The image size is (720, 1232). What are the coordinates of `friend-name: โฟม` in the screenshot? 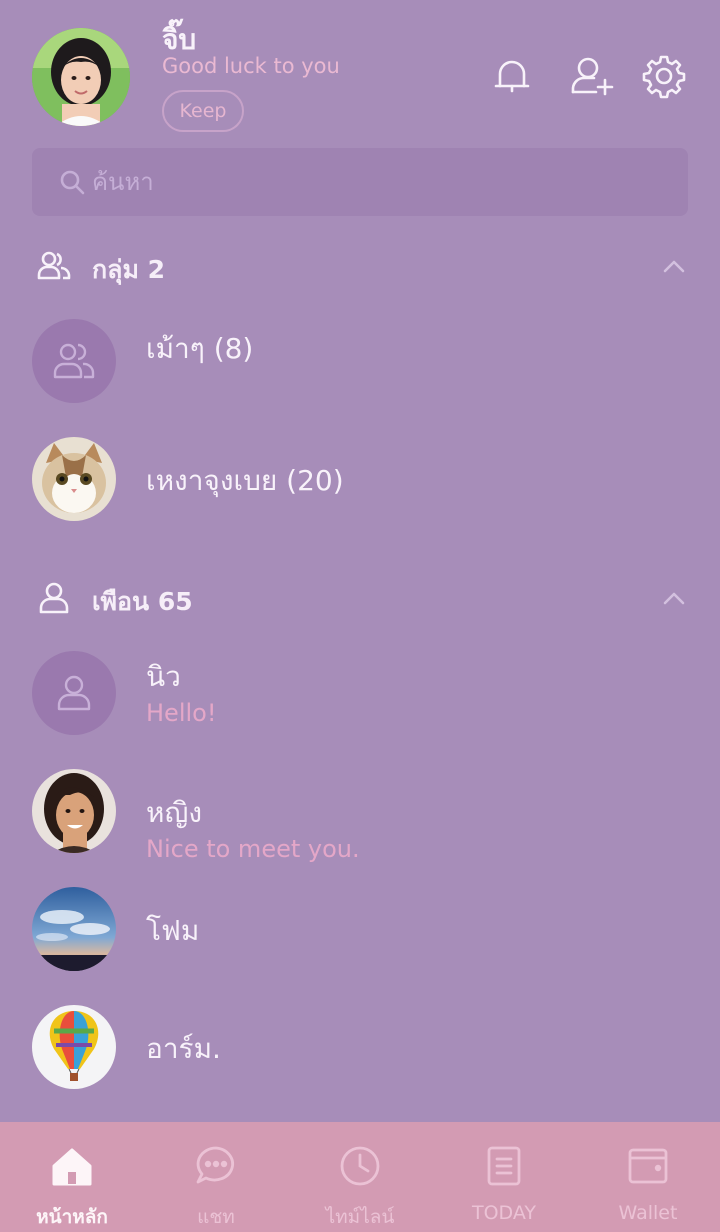 It's located at (173, 930).